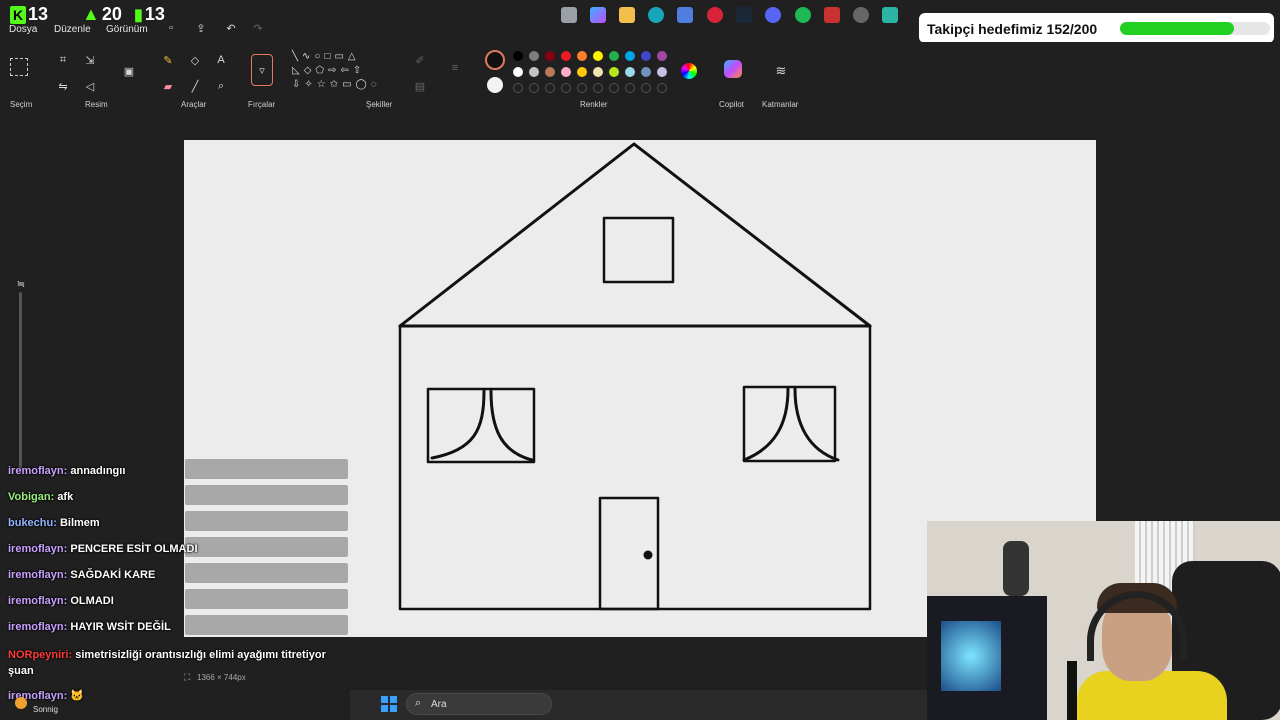  Describe the element at coordinates (195, 60) in the screenshot. I see `fill-icon: ◇` at that location.